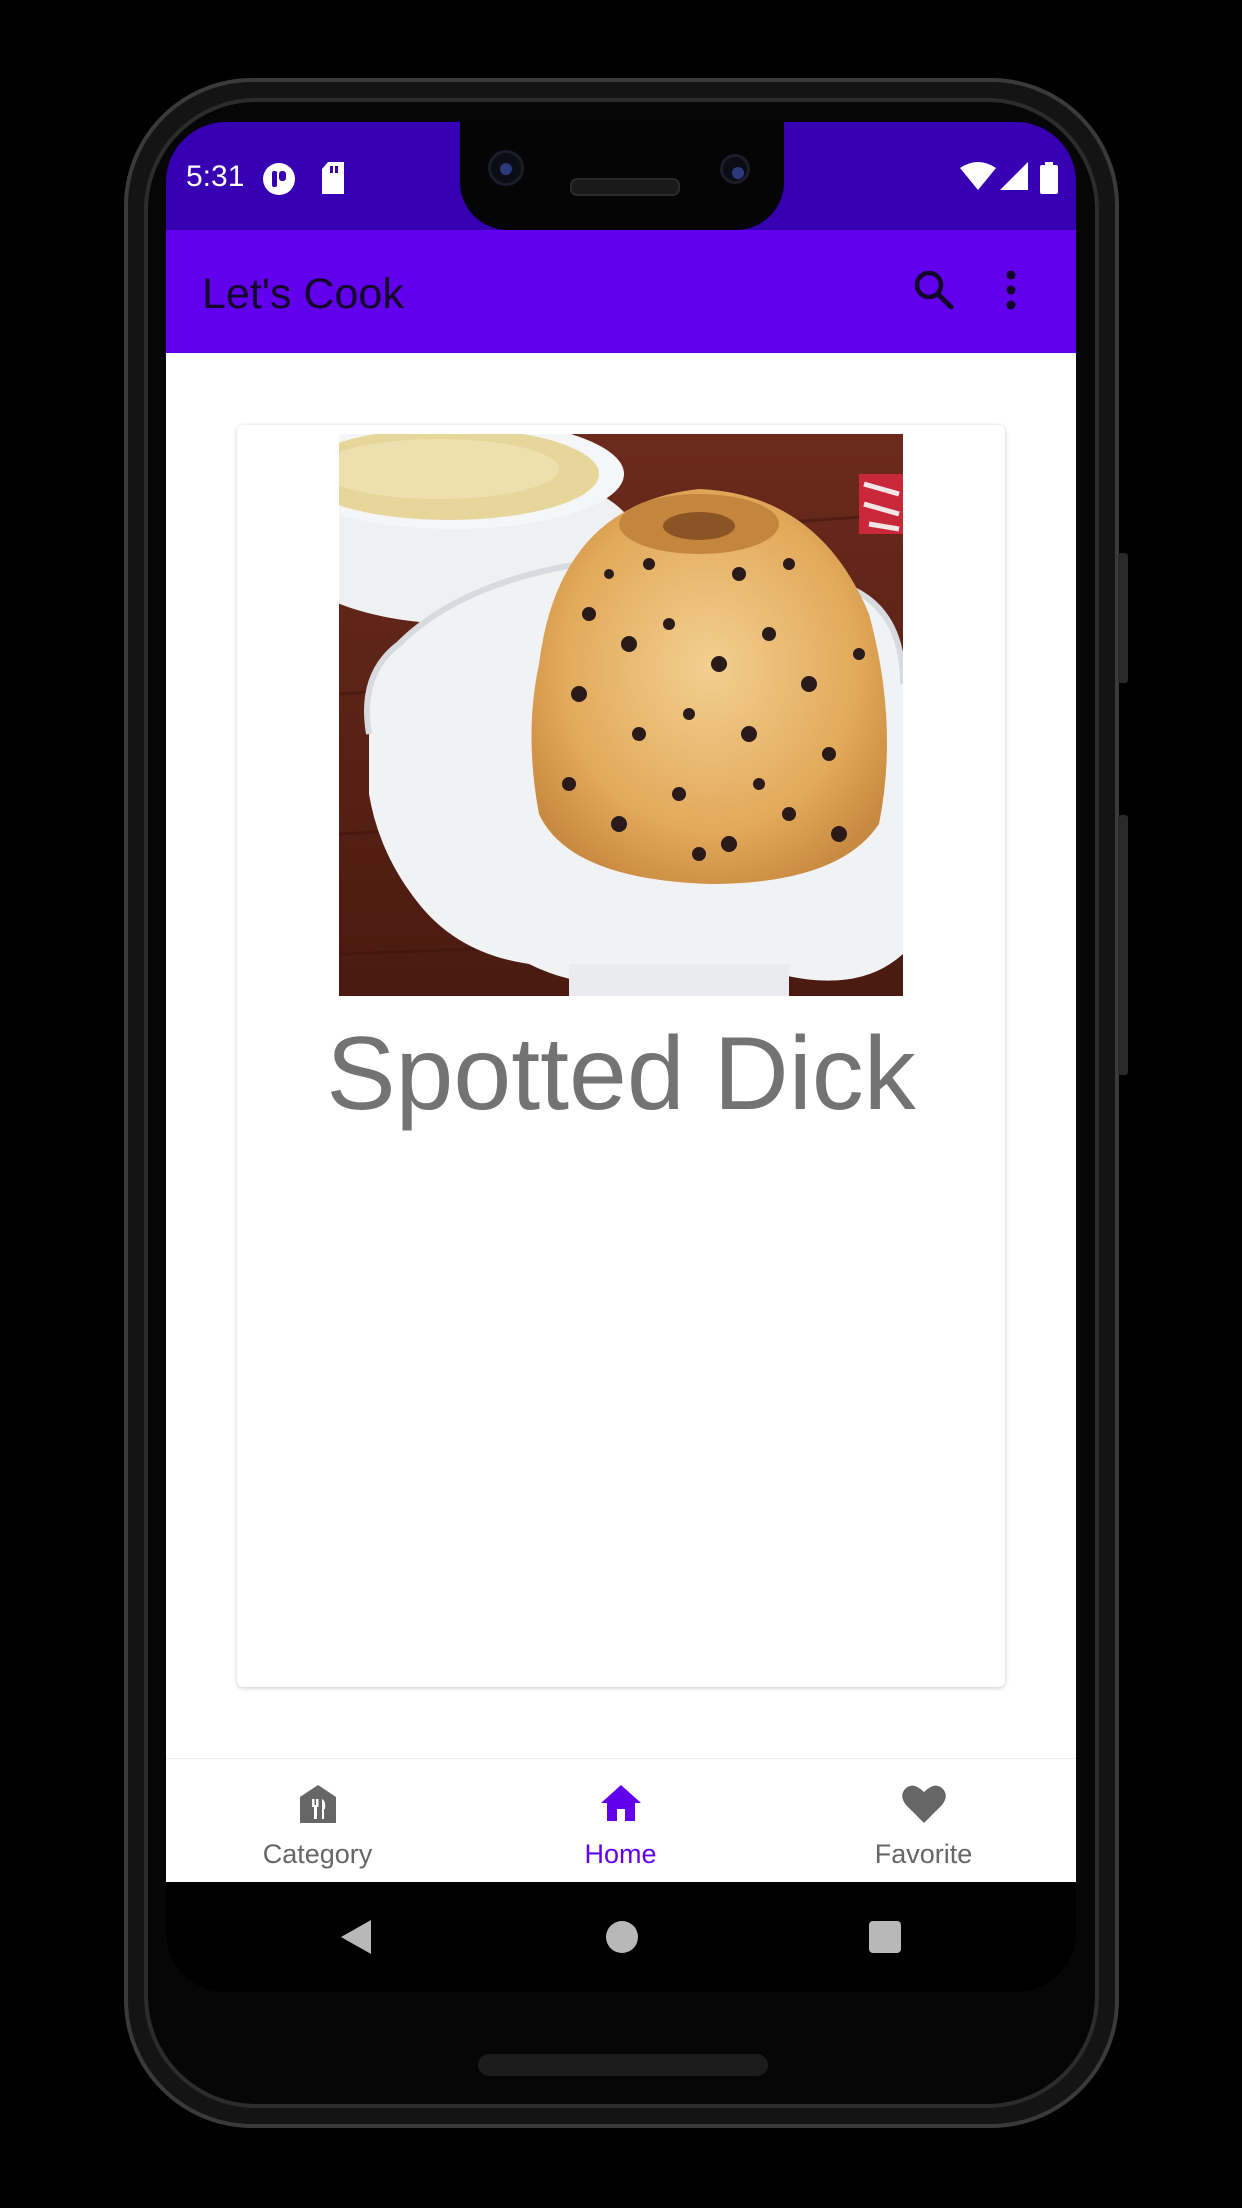  I want to click on recipe-title: Spotted Dick, so click(621, 1074).